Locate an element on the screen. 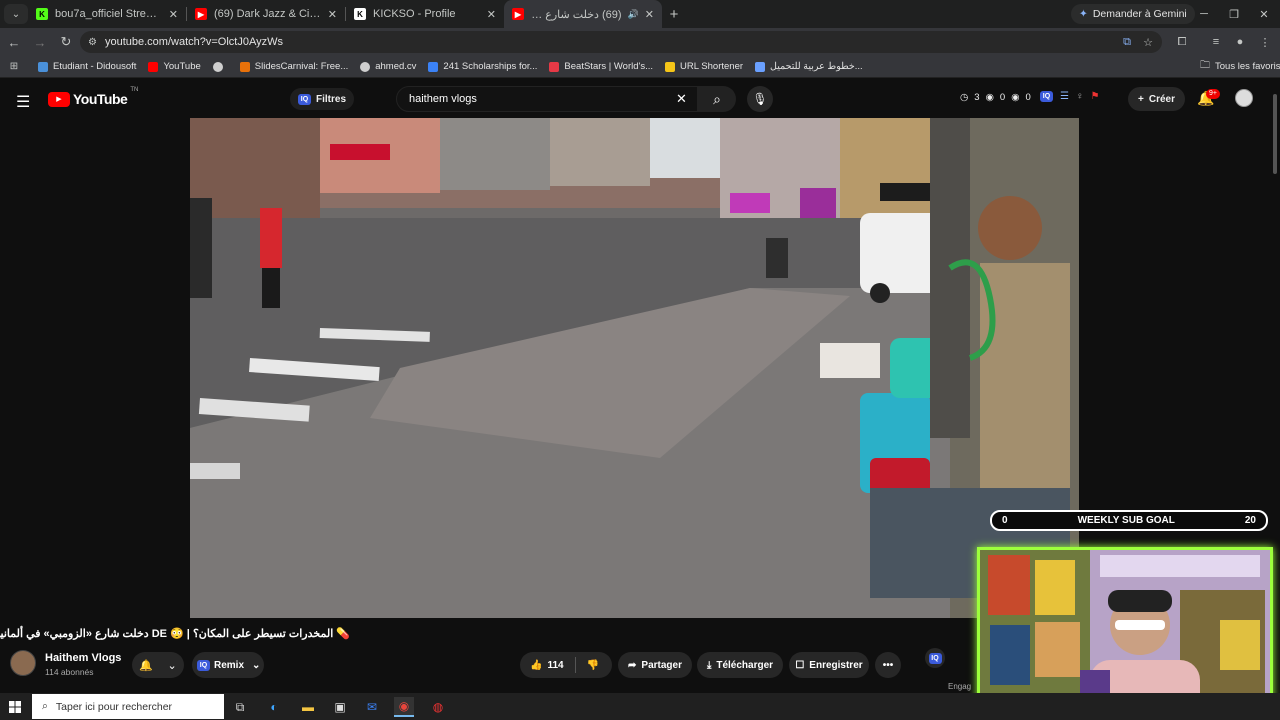 Image resolution: width=1280 pixels, height=720 pixels. site-info-icon: ⚙ is located at coordinates (92, 42).